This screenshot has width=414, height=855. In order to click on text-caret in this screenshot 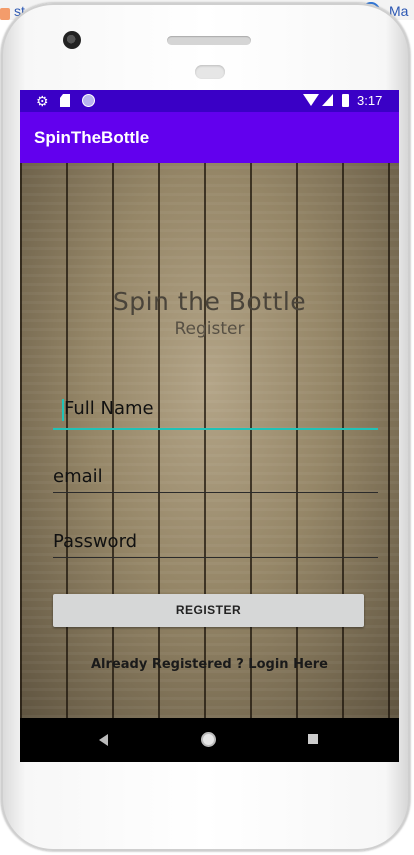, I will do `click(63, 410)`.